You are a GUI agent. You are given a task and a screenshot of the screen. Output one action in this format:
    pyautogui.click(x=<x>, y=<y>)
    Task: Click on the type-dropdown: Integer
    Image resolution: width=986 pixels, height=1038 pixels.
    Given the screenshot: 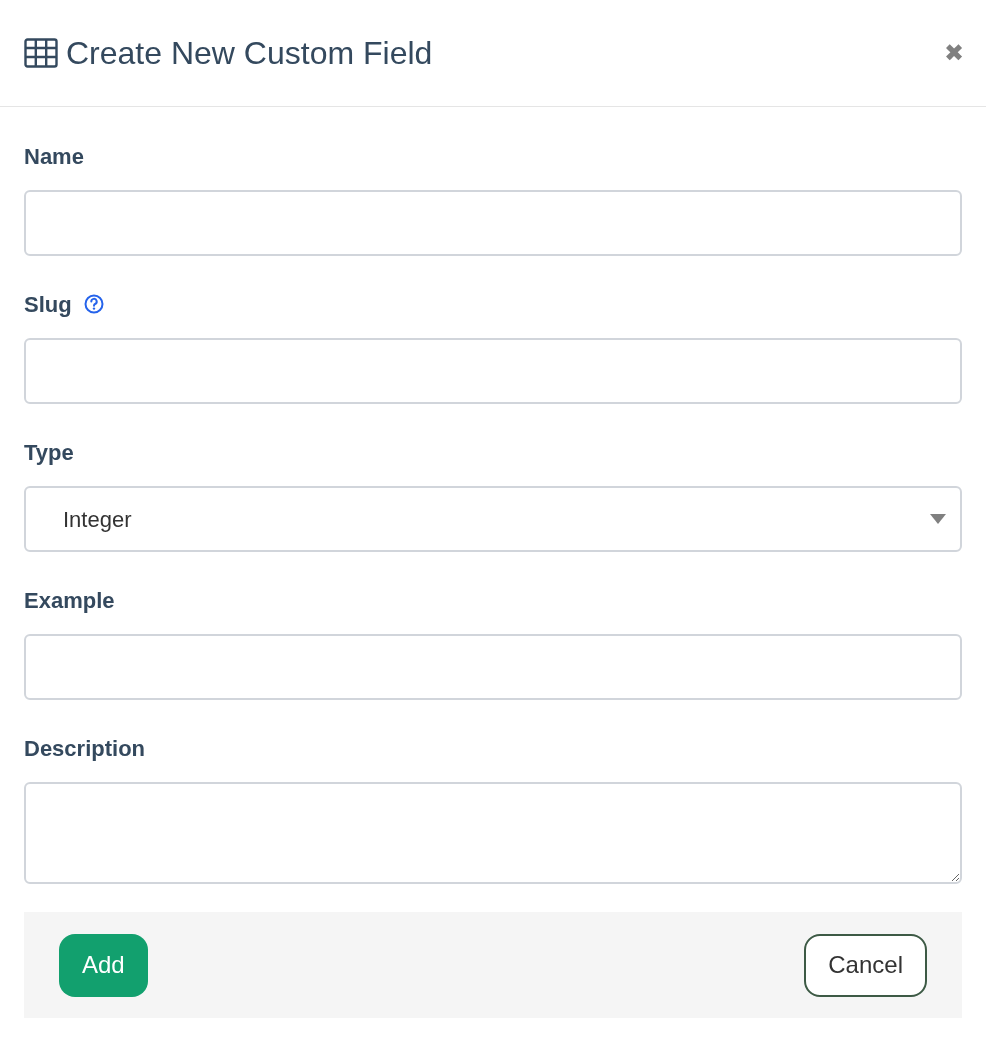 What is the action you would take?
    pyautogui.click(x=493, y=519)
    